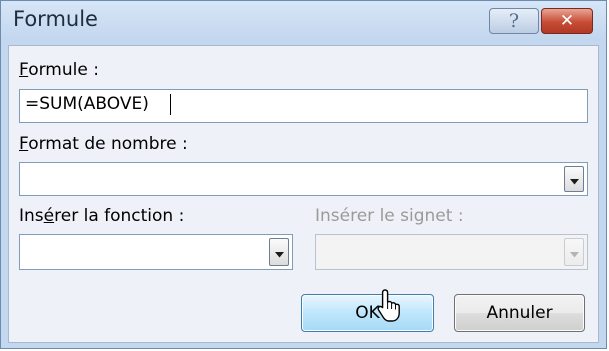  What do you see at coordinates (303, 106) in the screenshot?
I see `formula-input: =SUM(ABOVE)` at bounding box center [303, 106].